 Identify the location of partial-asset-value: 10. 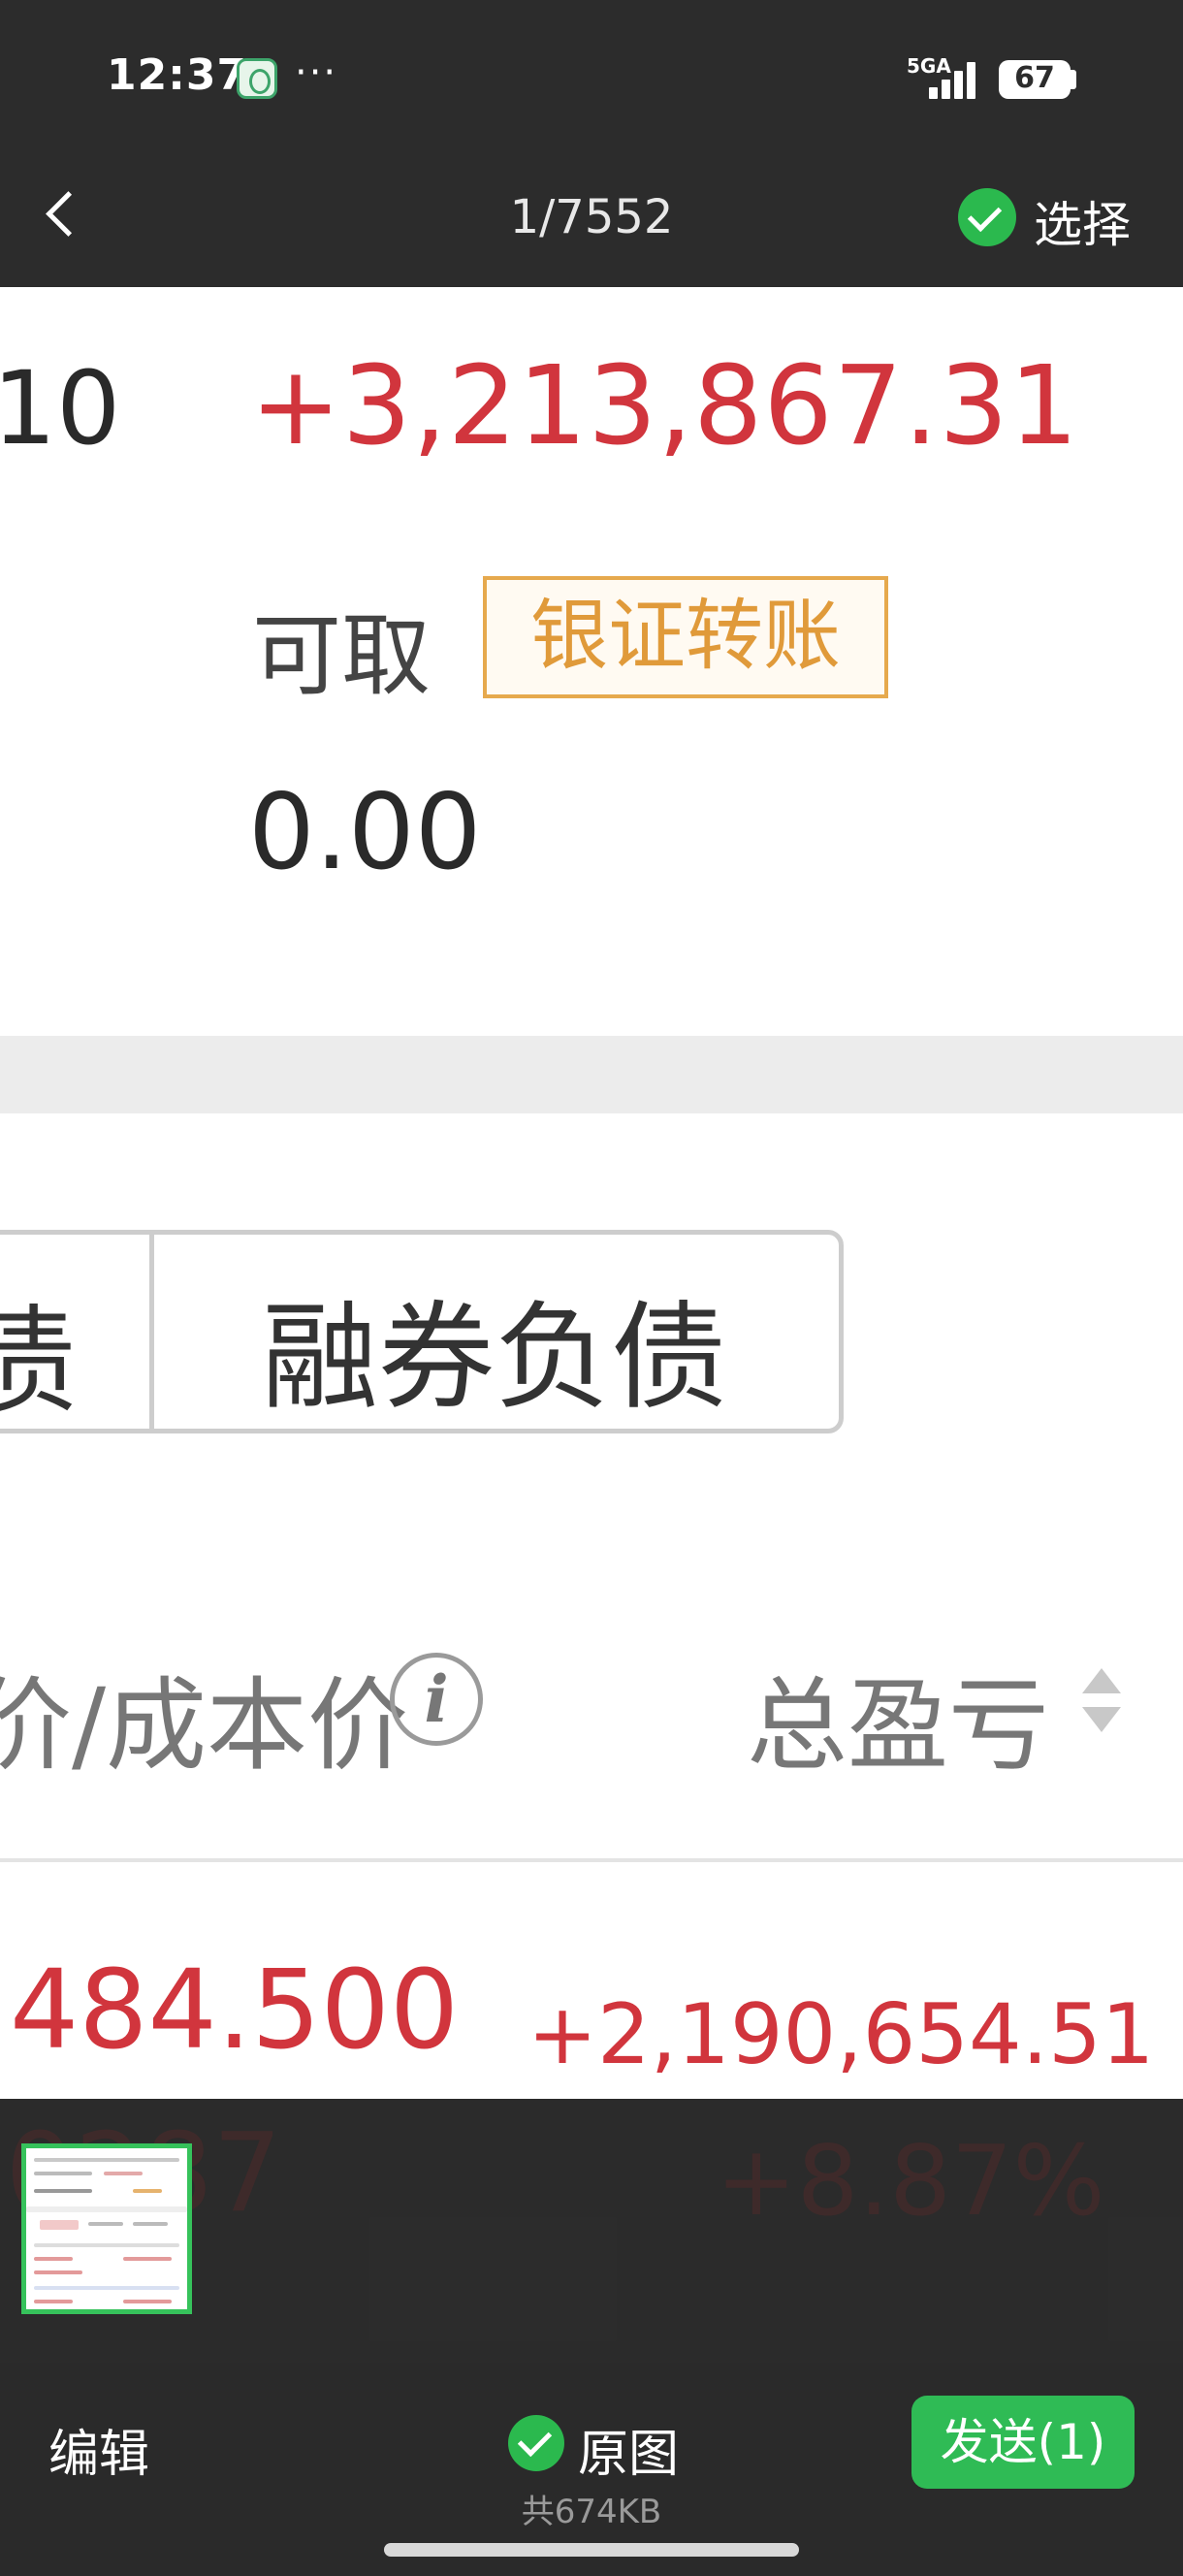
(60, 408).